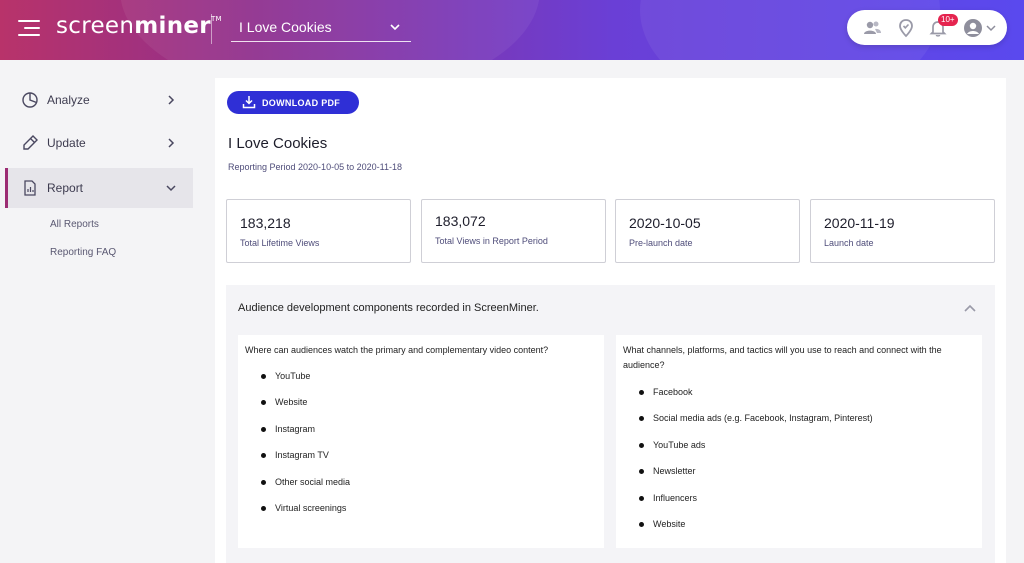 This screenshot has width=1024, height=563. I want to click on stat-label: Total Views in Report Period, so click(491, 241).